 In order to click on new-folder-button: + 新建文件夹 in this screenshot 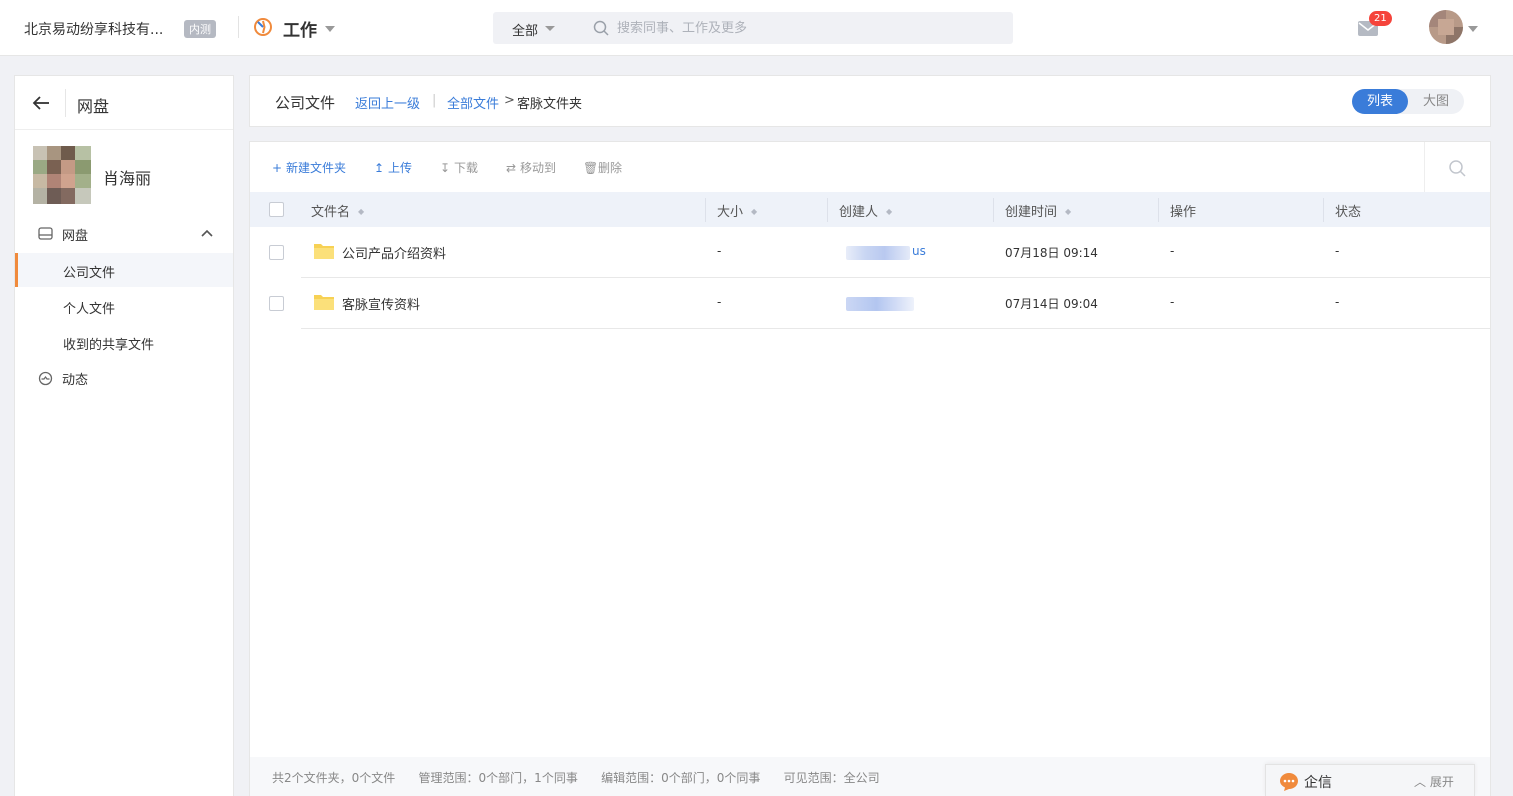, I will do `click(308, 167)`.